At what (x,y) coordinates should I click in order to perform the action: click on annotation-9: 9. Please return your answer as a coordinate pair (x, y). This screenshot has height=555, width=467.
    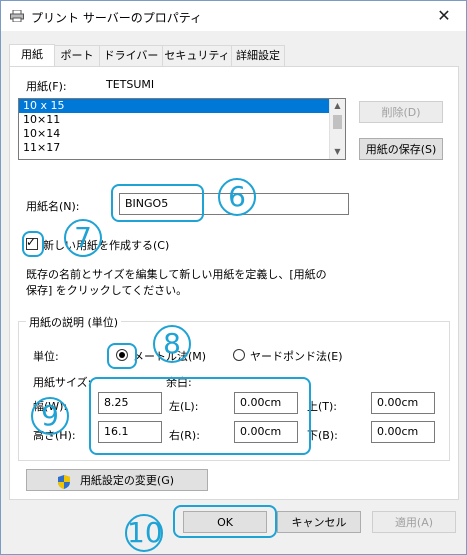
    Looking at the image, I should click on (50, 416).